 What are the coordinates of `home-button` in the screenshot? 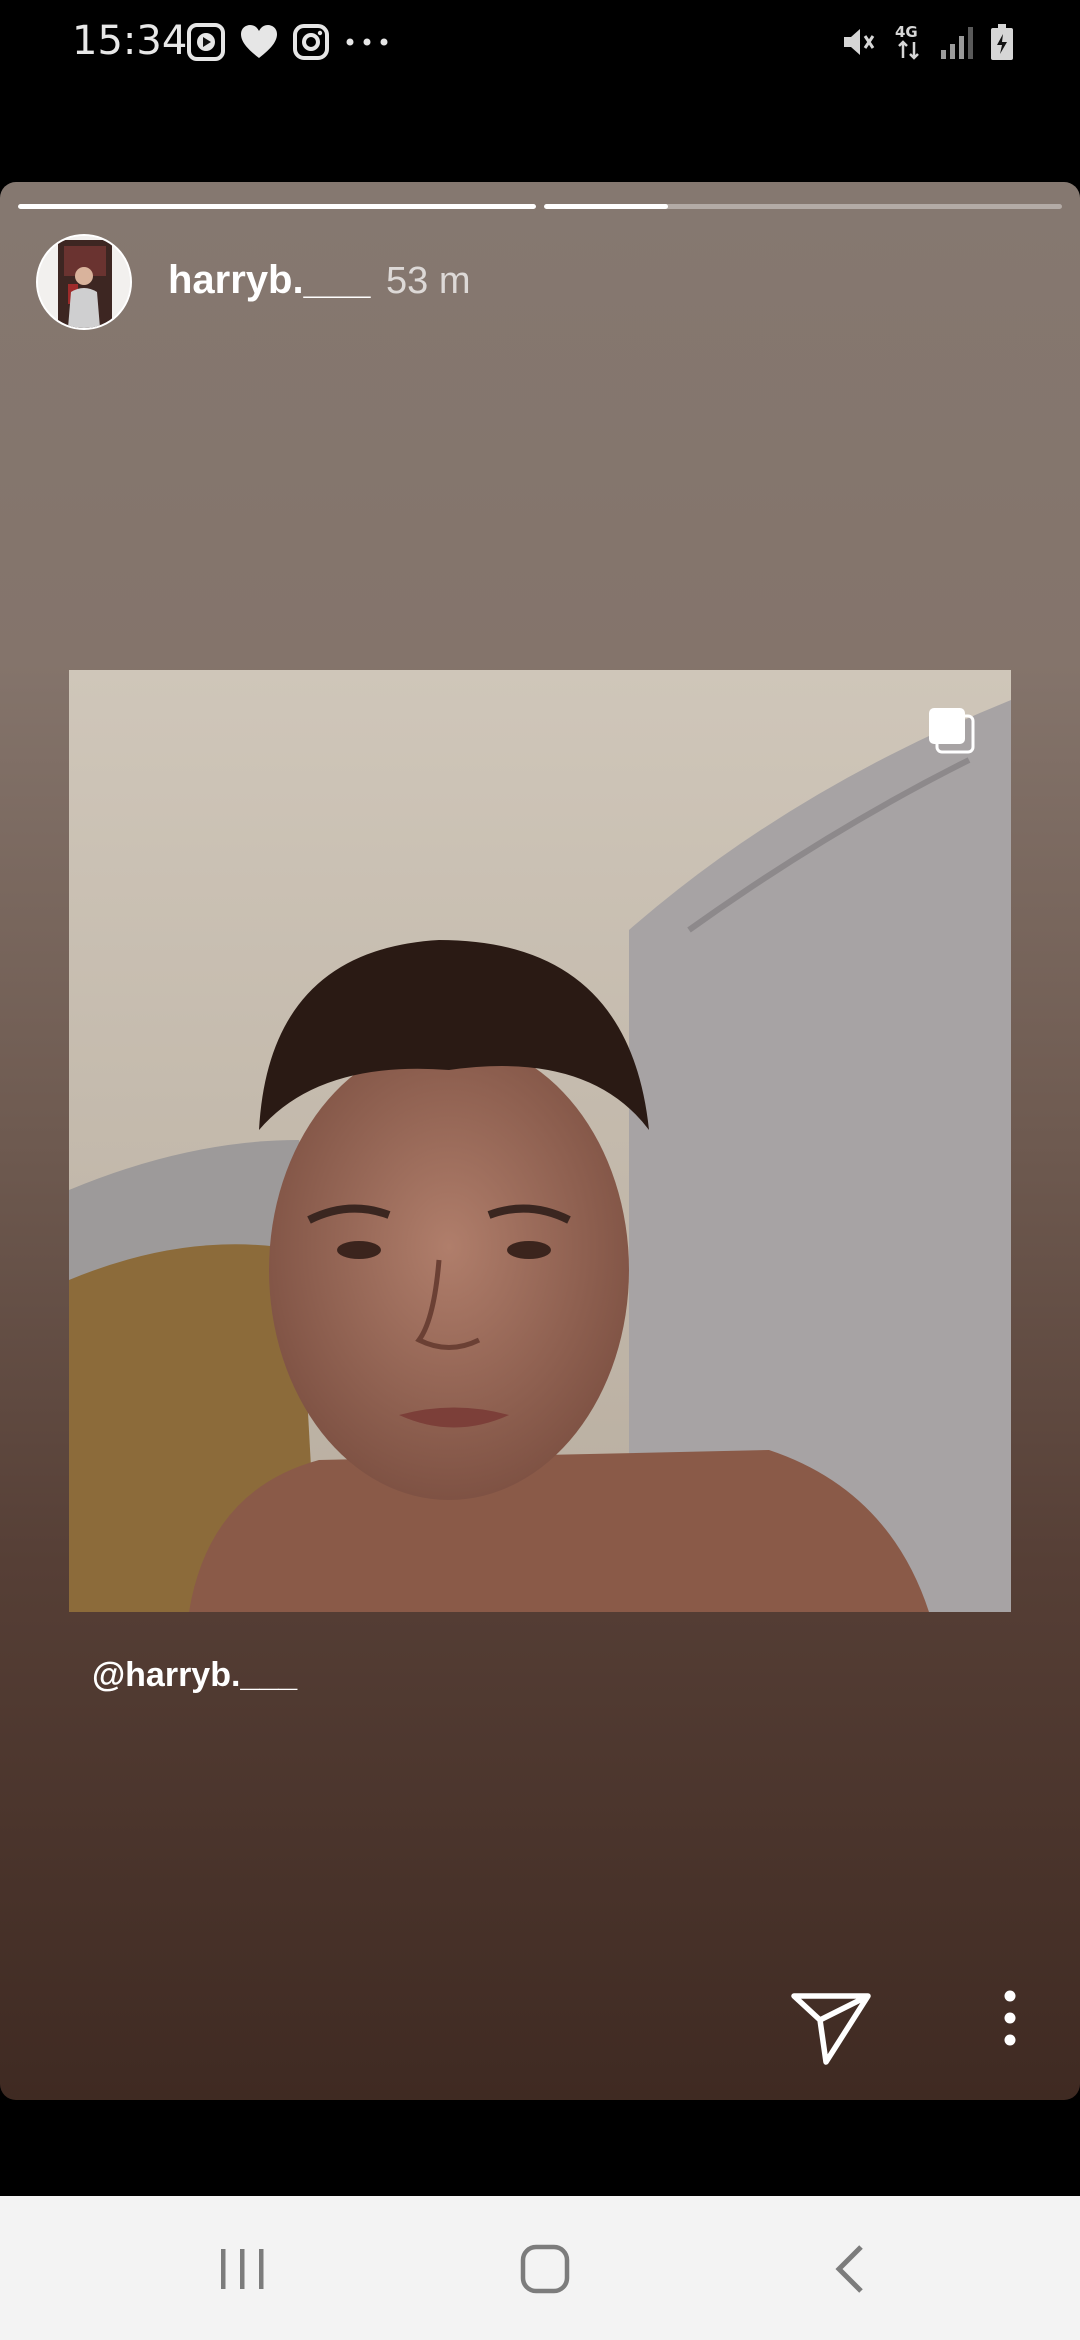 It's located at (545, 2269).